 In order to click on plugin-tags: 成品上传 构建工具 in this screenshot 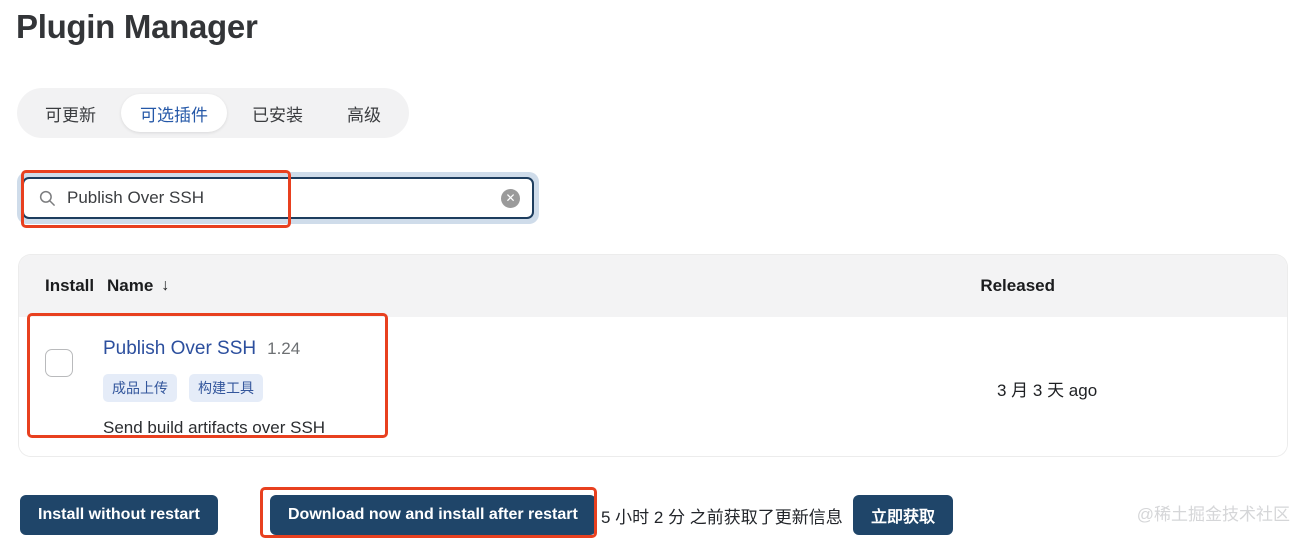, I will do `click(383, 388)`.